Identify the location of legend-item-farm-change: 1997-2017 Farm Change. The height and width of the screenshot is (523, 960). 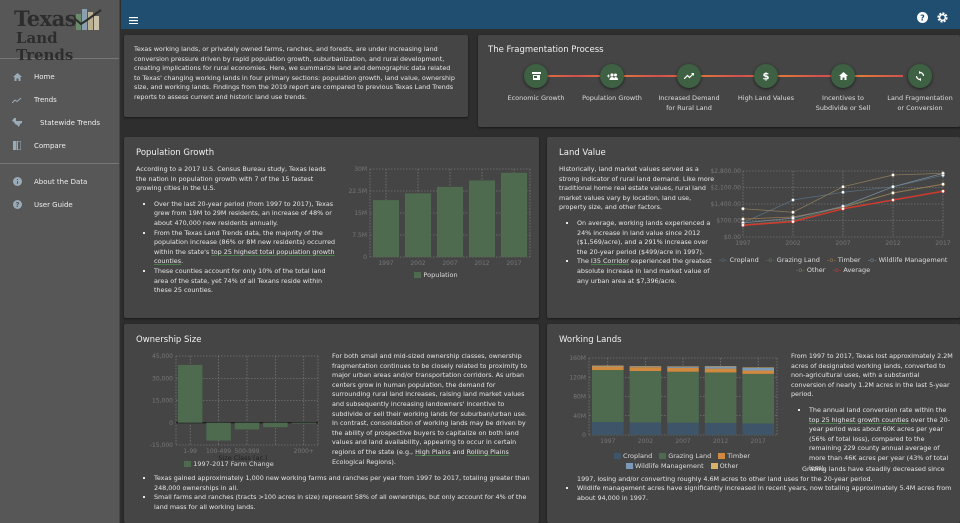
(229, 464).